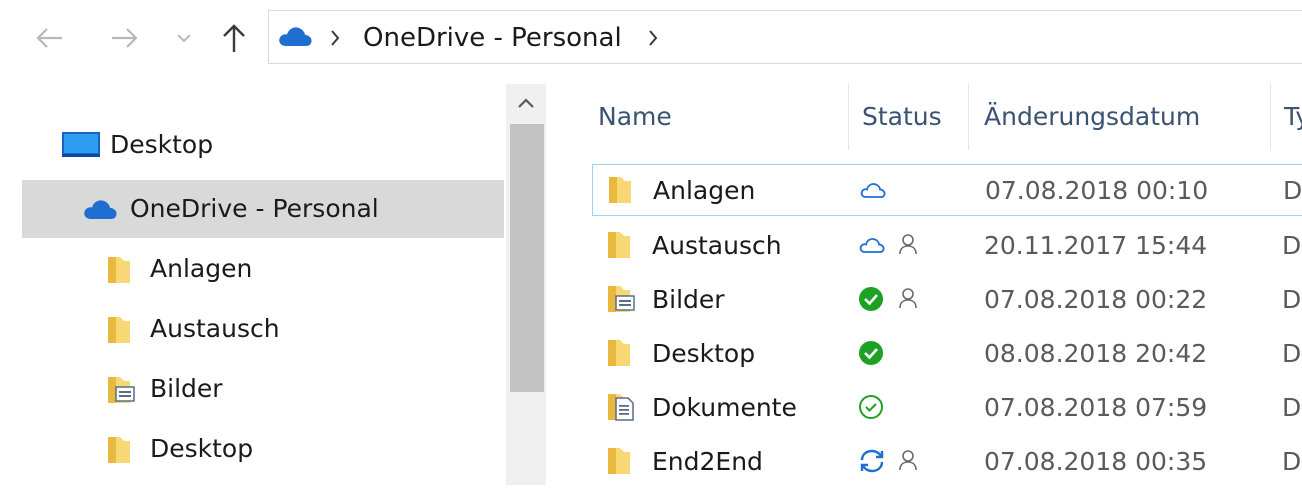  I want to click on scrollbar-thumb, so click(527, 258).